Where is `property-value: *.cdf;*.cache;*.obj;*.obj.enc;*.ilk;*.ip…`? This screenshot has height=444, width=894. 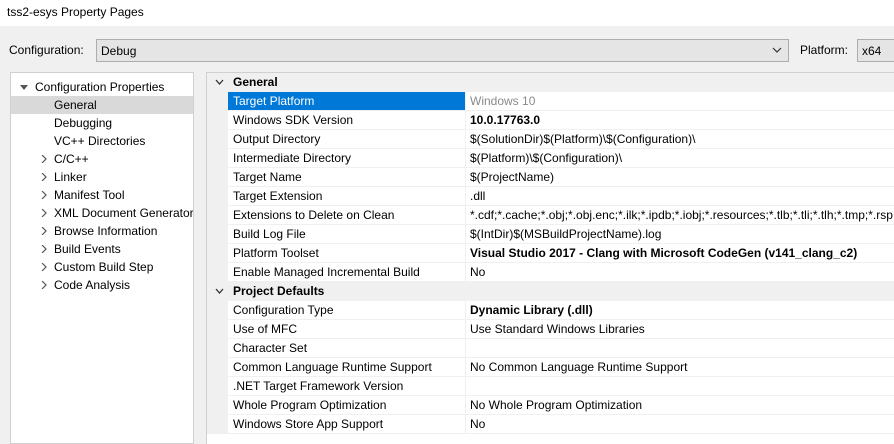 property-value: *.cdf;*.cache;*.obj;*.obj.enc;*.ilk;*.ip… is located at coordinates (679, 215).